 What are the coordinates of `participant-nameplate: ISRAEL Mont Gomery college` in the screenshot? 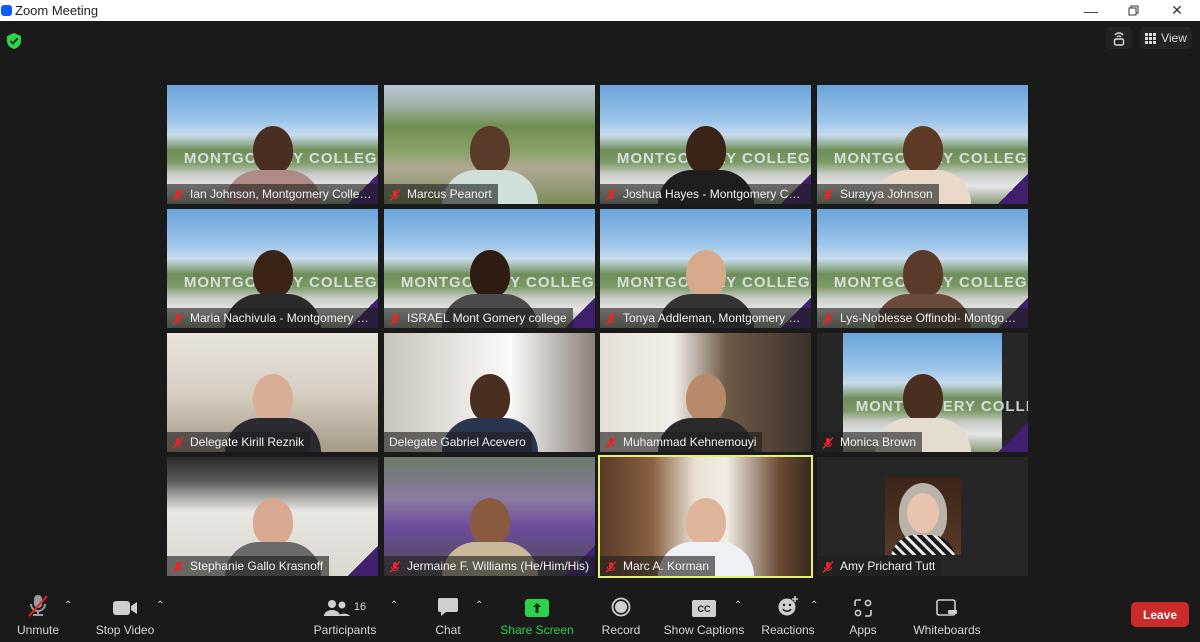 It's located at (478, 318).